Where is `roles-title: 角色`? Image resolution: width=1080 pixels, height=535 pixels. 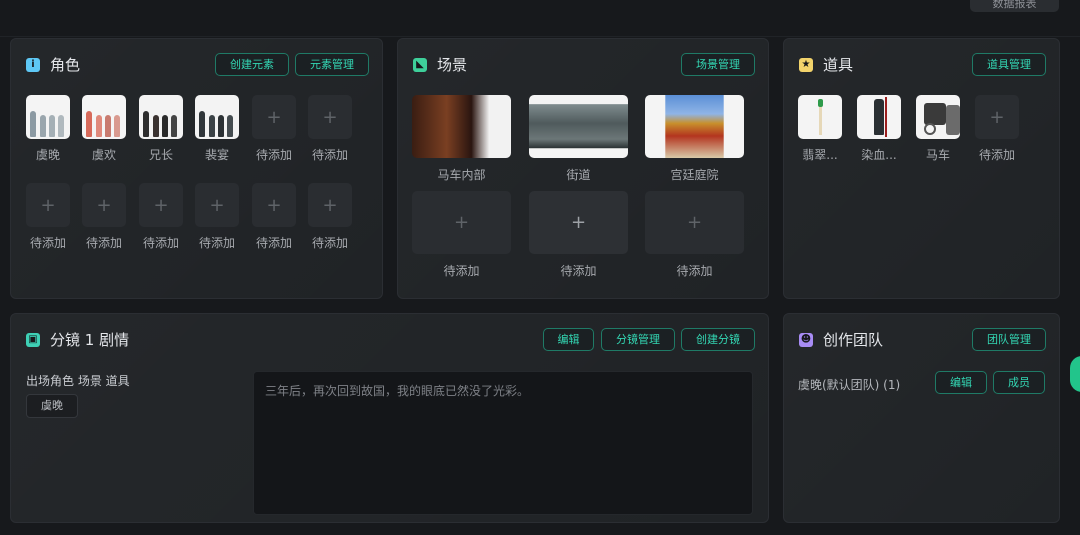
roles-title: 角色 is located at coordinates (65, 65).